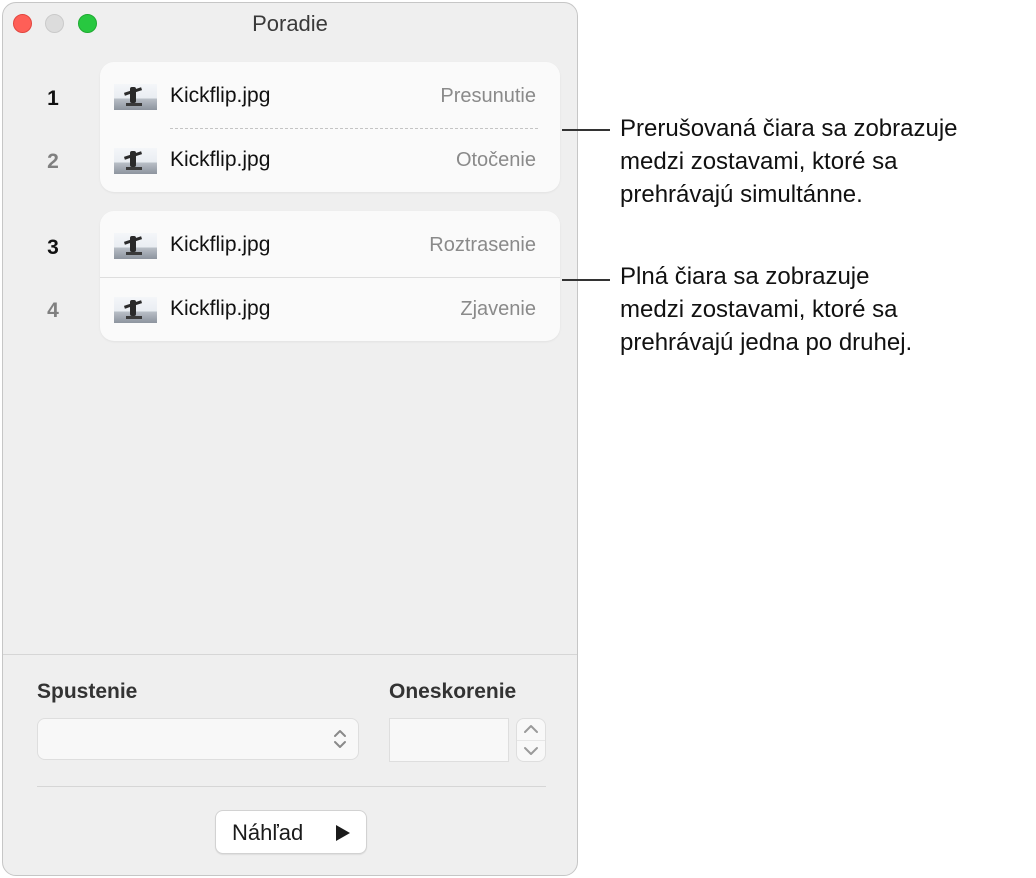  I want to click on build-animation: Otočenie, so click(495, 160).